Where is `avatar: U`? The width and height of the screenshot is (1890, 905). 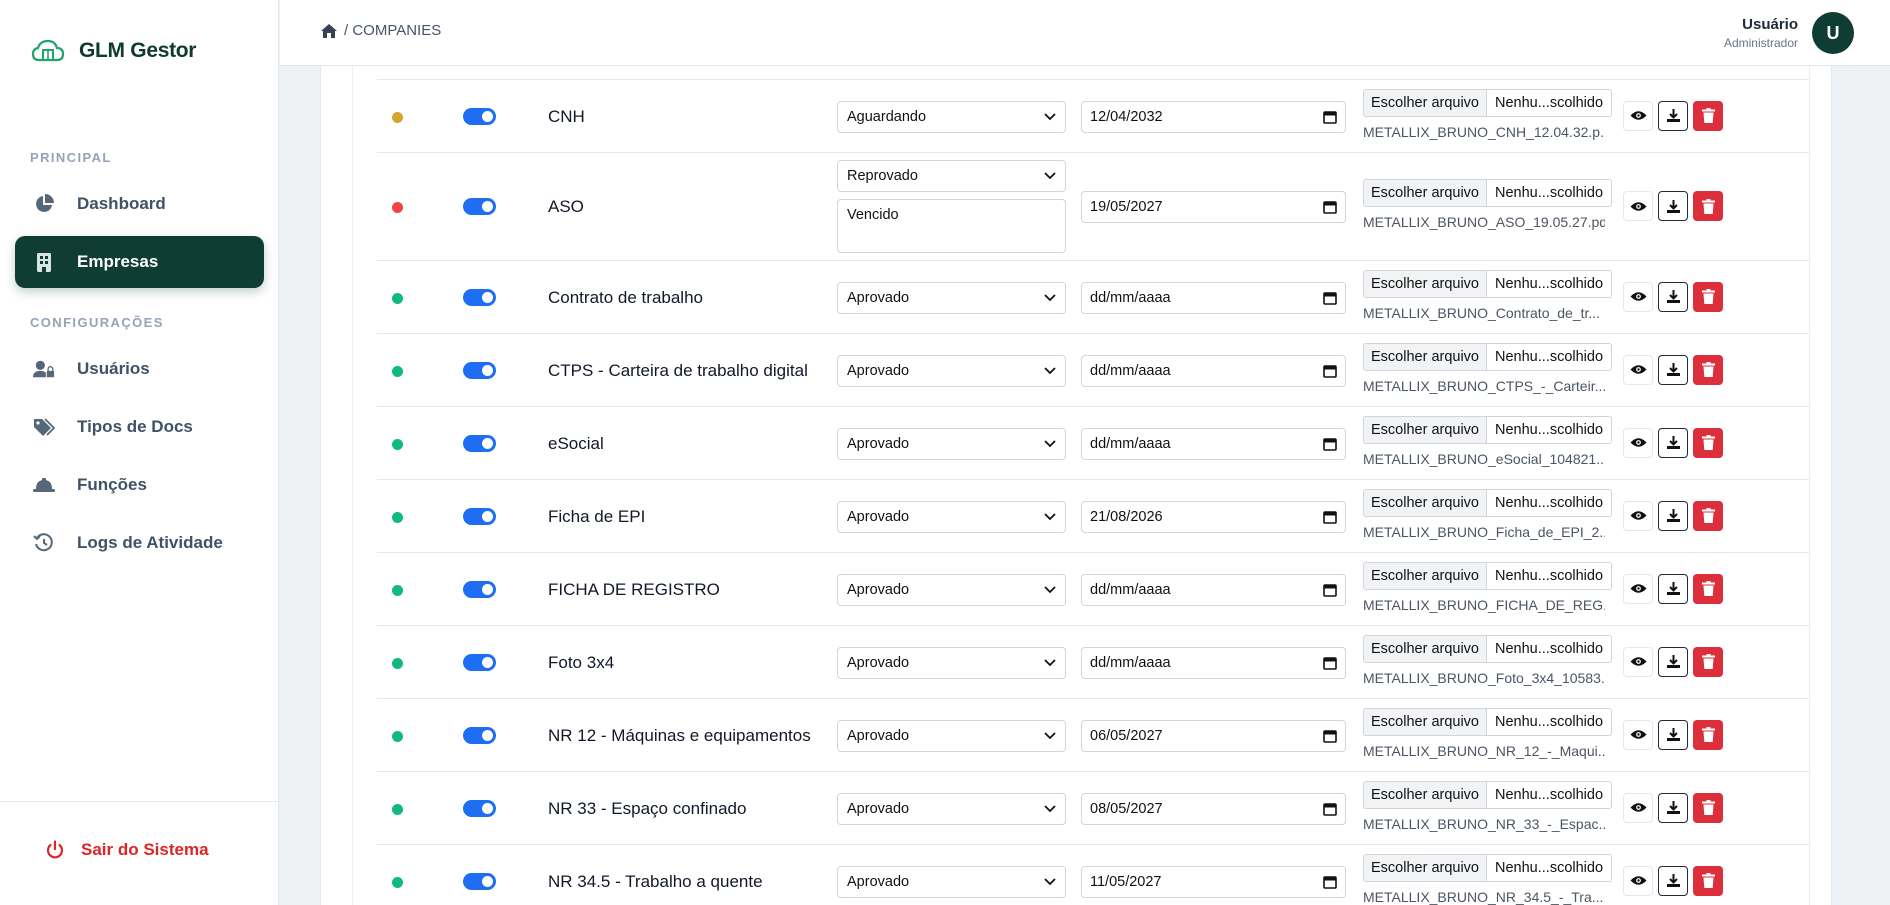
avatar: U is located at coordinates (1833, 33).